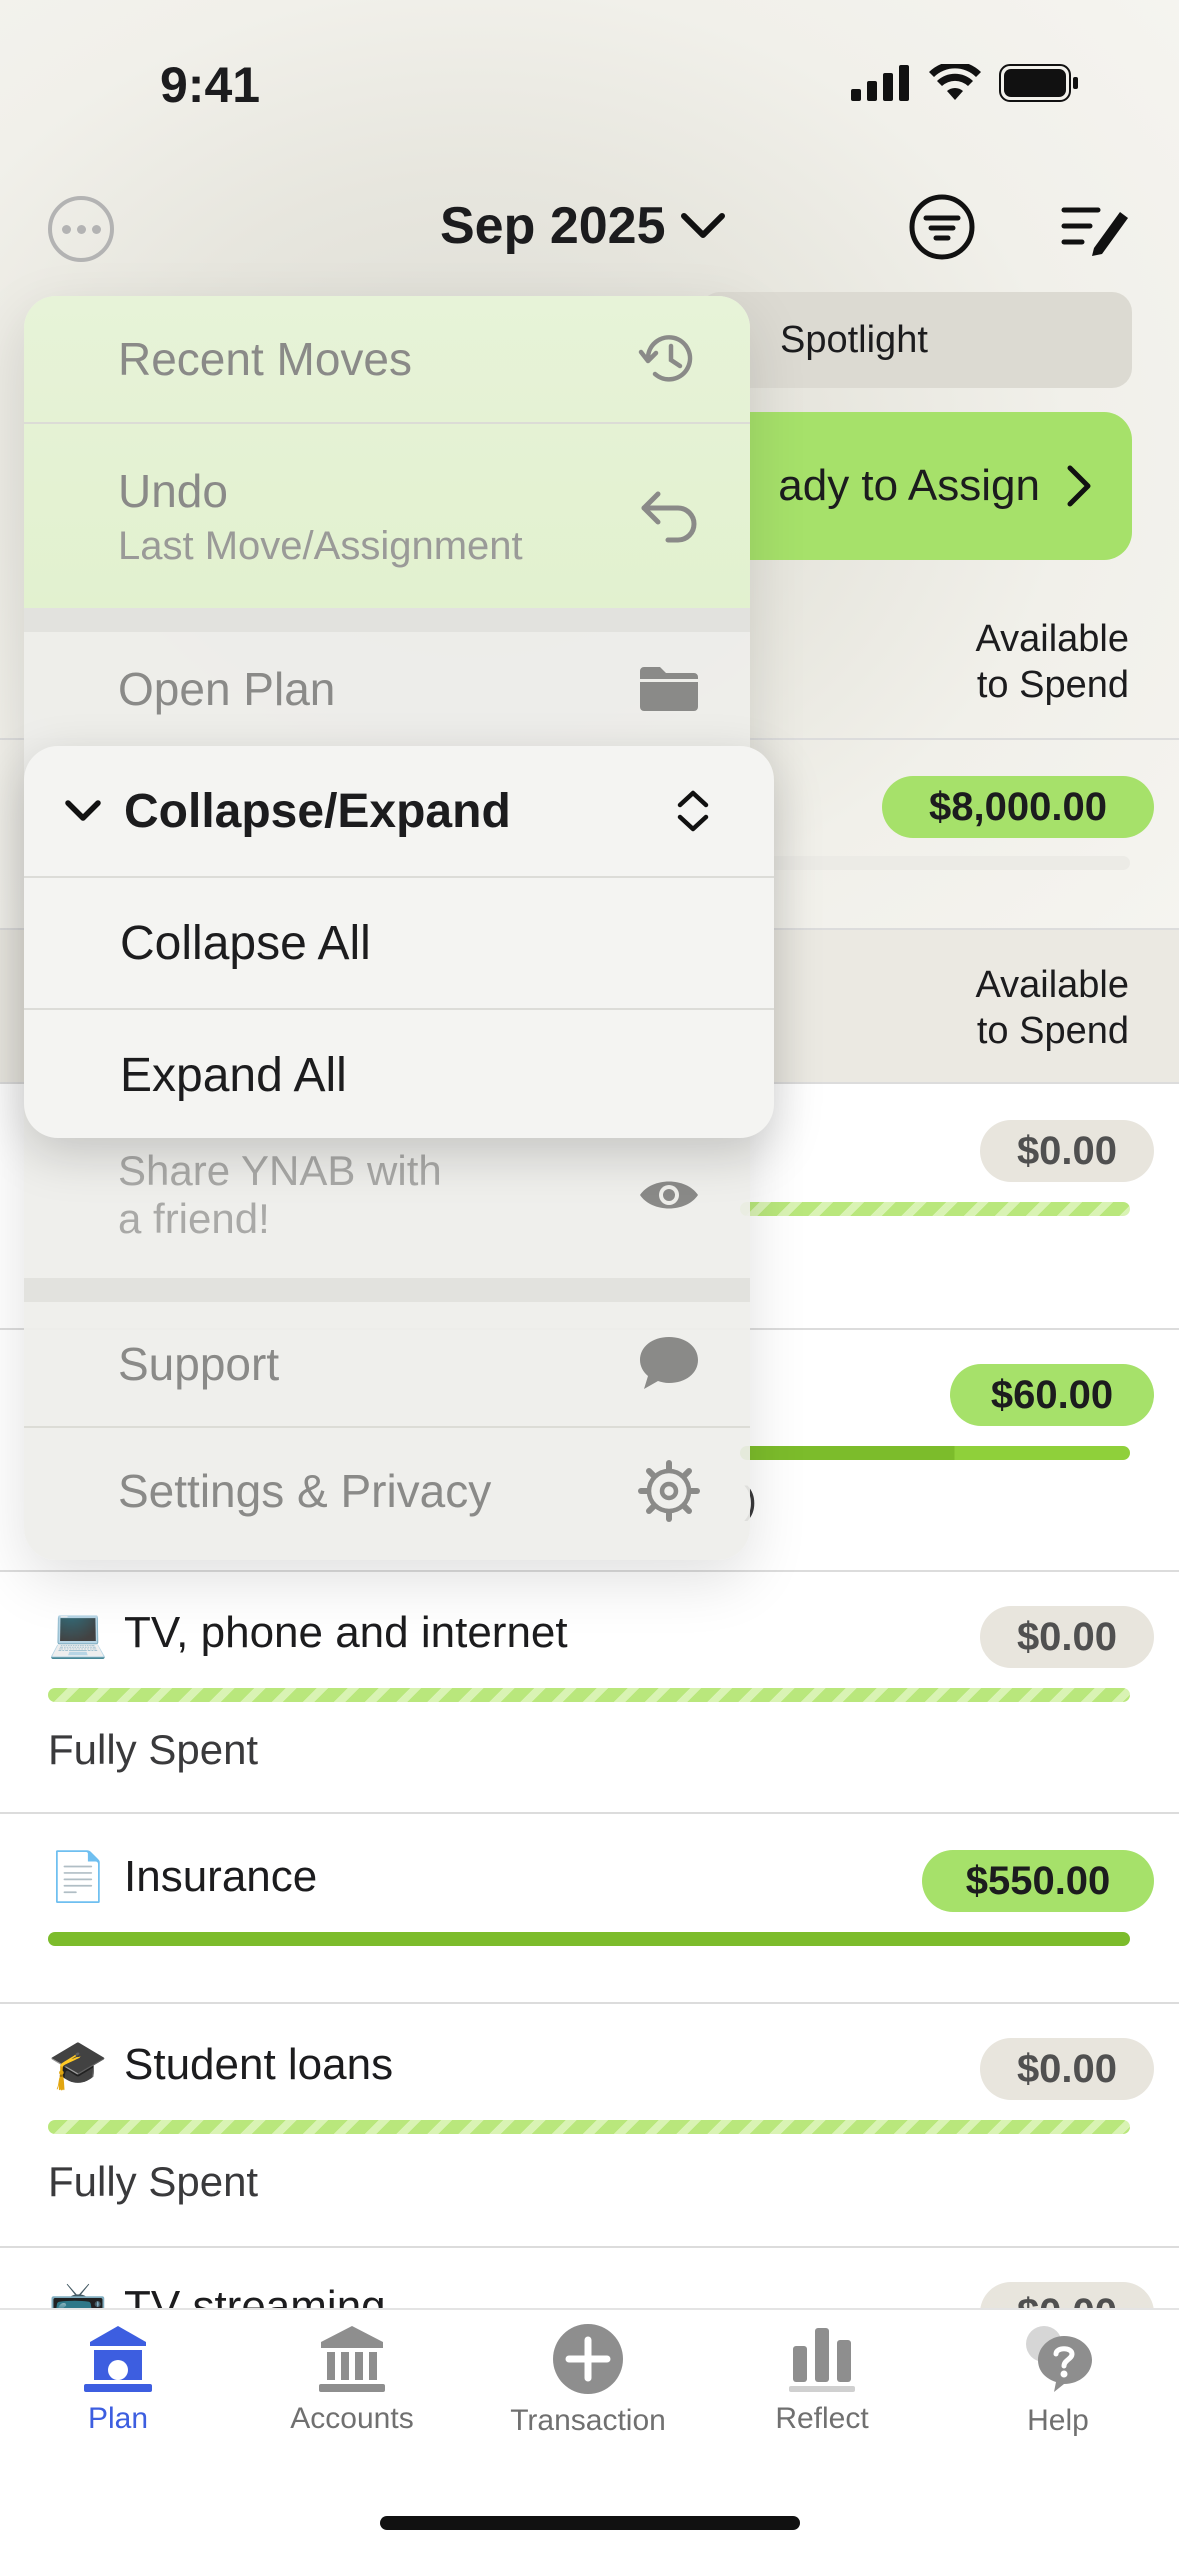  Describe the element at coordinates (553, 226) in the screenshot. I see `month-label: Sep 2025` at that location.